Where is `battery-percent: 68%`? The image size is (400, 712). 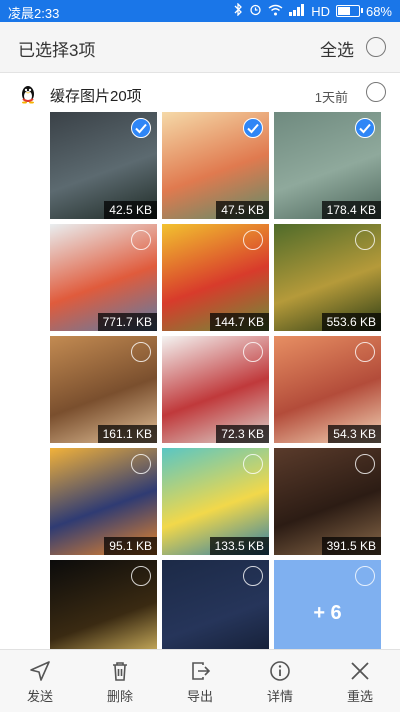
battery-percent: 68% is located at coordinates (378, 11).